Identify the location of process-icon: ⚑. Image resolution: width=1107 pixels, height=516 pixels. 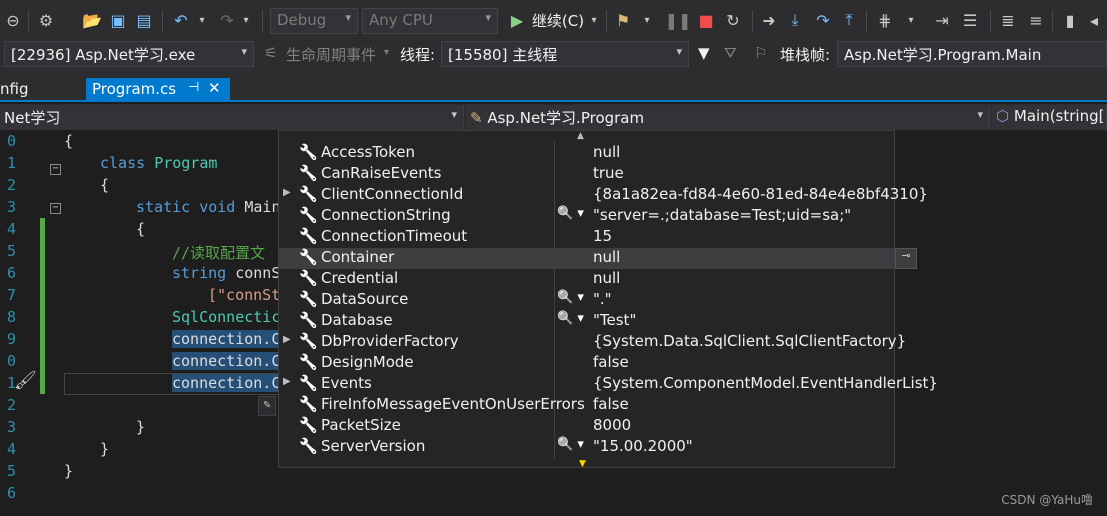
(623, 20).